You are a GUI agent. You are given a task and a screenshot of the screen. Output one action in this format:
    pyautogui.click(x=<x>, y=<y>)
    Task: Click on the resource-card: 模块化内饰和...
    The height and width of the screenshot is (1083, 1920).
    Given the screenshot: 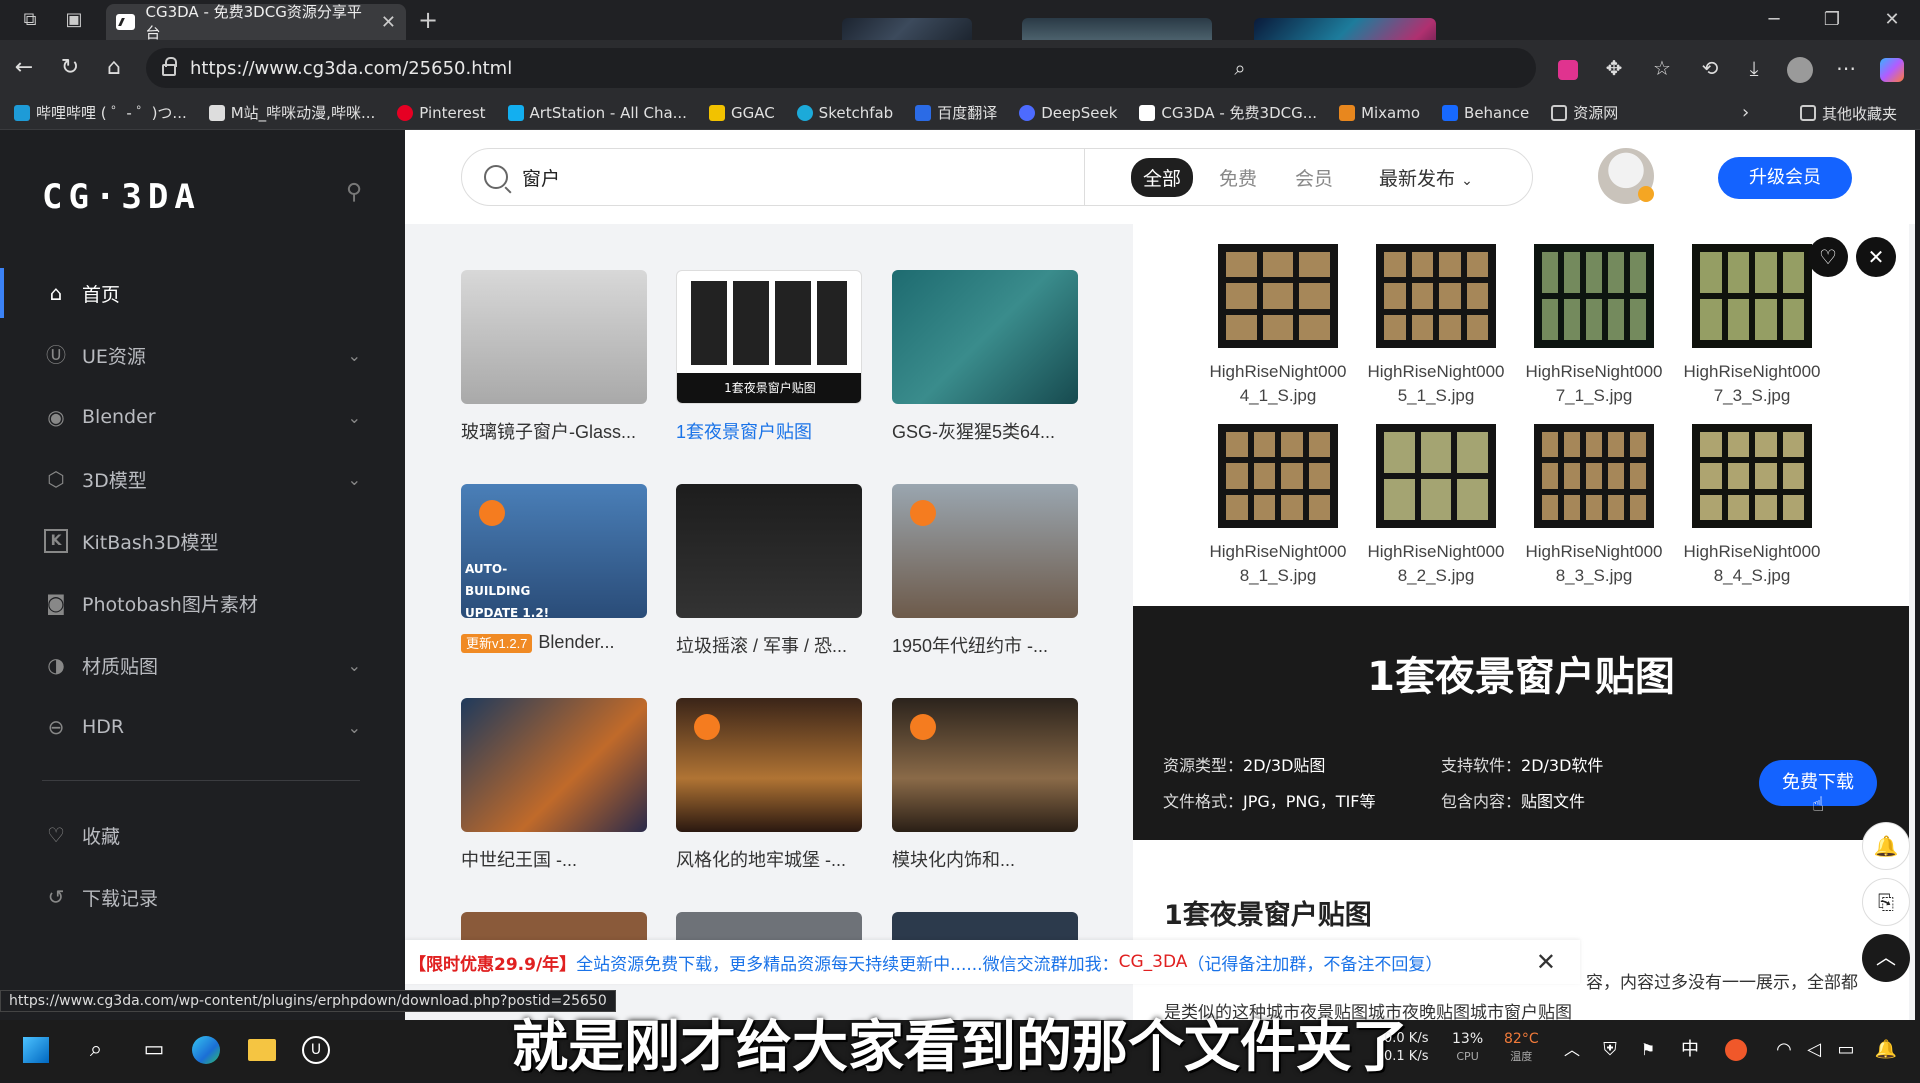 What is the action you would take?
    pyautogui.click(x=985, y=785)
    